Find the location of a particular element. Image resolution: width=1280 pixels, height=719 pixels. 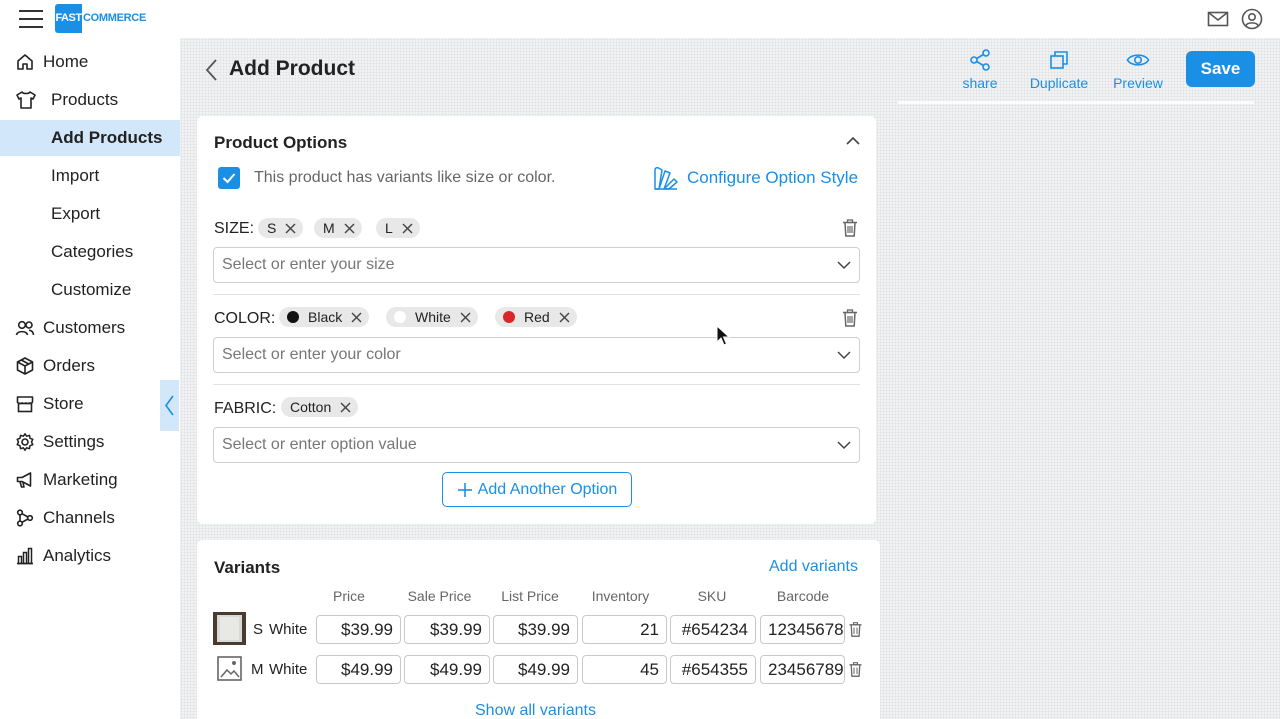

fabric-select: Select or enter option value is located at coordinates (536, 445).